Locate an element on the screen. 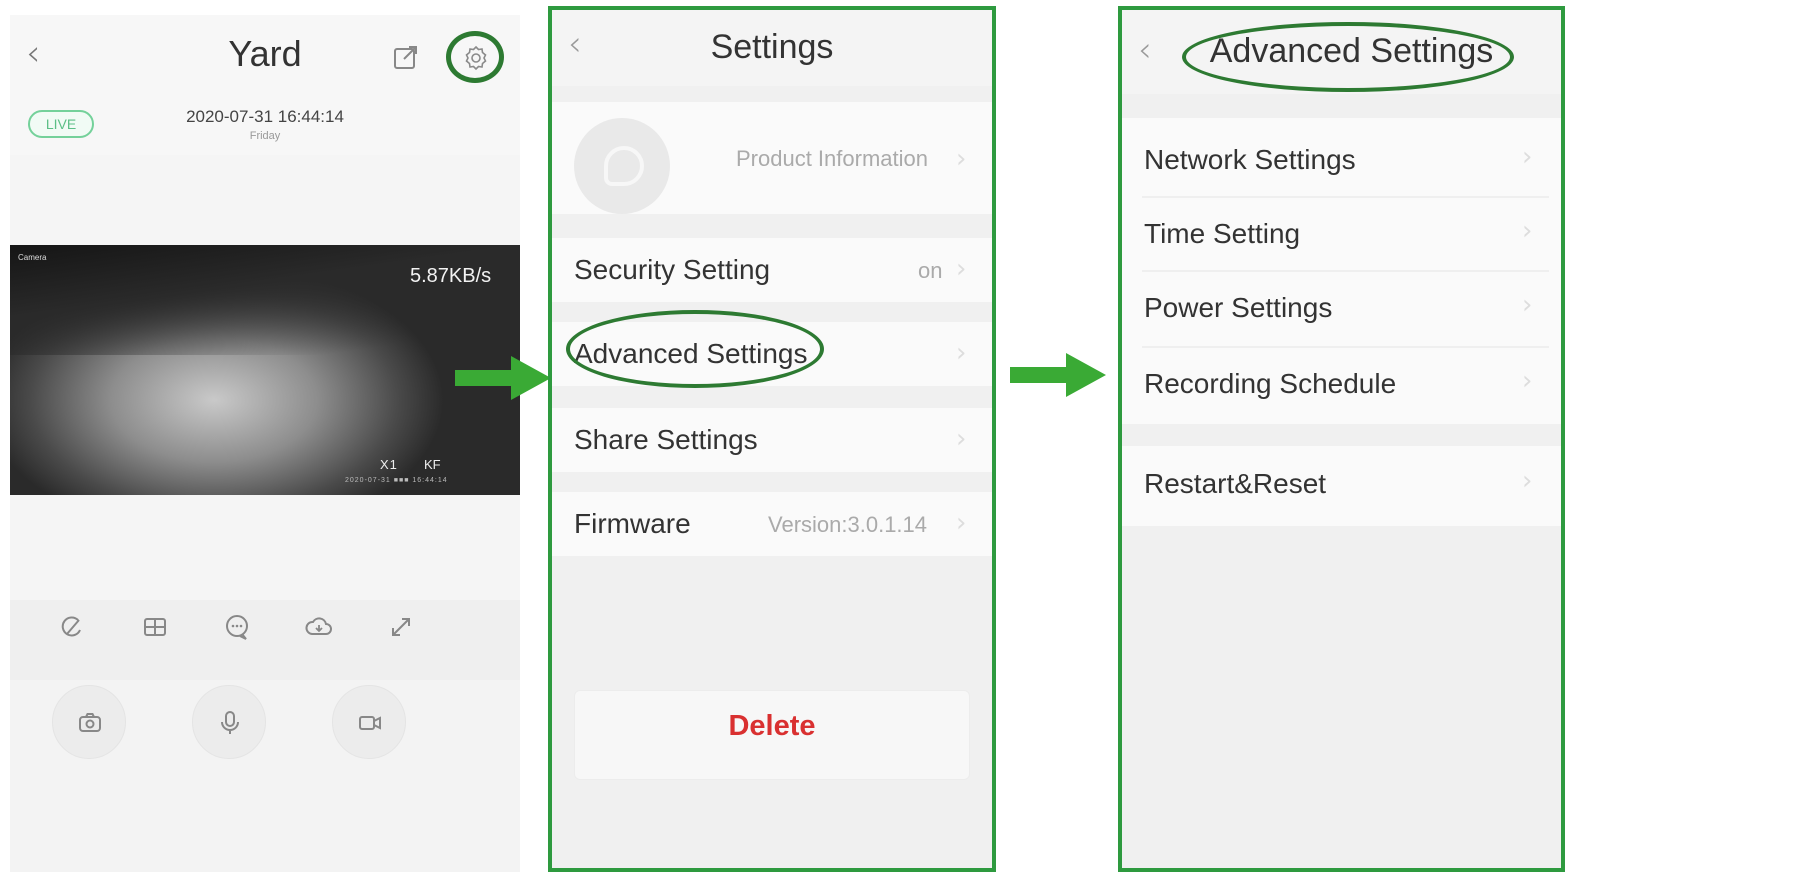 The image size is (1818, 872). time-setting-row: Time Setting › is located at coordinates (1341, 234).